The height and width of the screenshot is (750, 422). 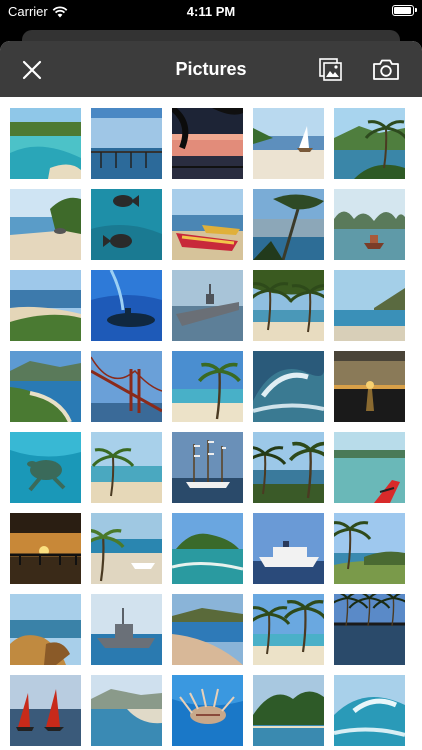 I want to click on photo-thumbnail-red-sailboats, so click(x=45, y=710).